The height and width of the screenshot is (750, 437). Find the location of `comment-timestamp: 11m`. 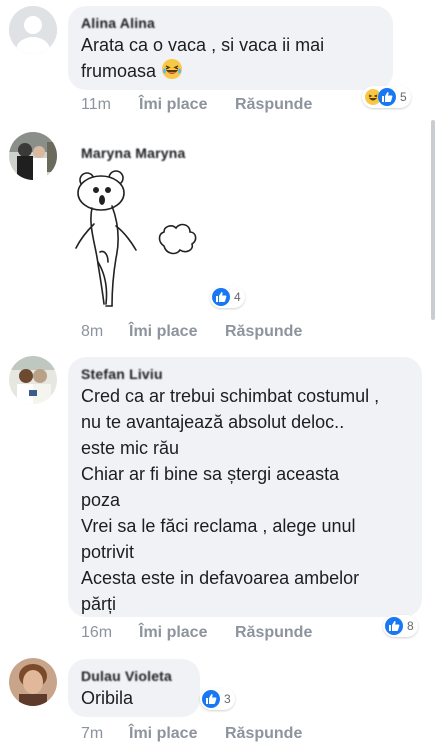

comment-timestamp: 11m is located at coordinates (96, 105).